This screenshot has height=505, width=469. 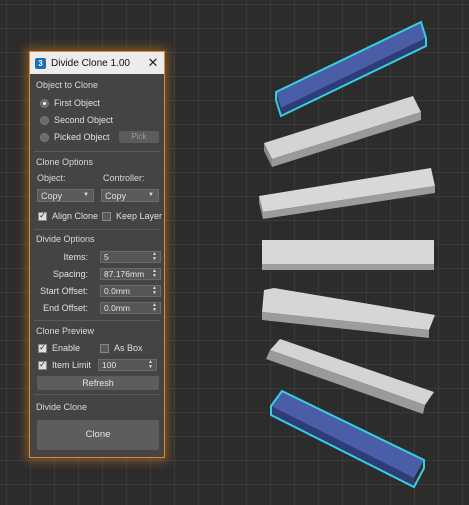 What do you see at coordinates (106, 216) in the screenshot?
I see `keep-layer-checkbox` at bounding box center [106, 216].